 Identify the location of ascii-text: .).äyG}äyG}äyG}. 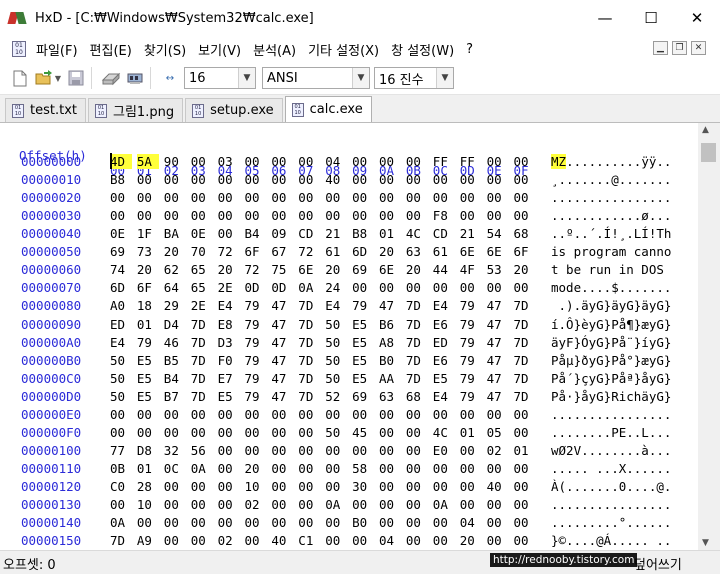
(611, 305).